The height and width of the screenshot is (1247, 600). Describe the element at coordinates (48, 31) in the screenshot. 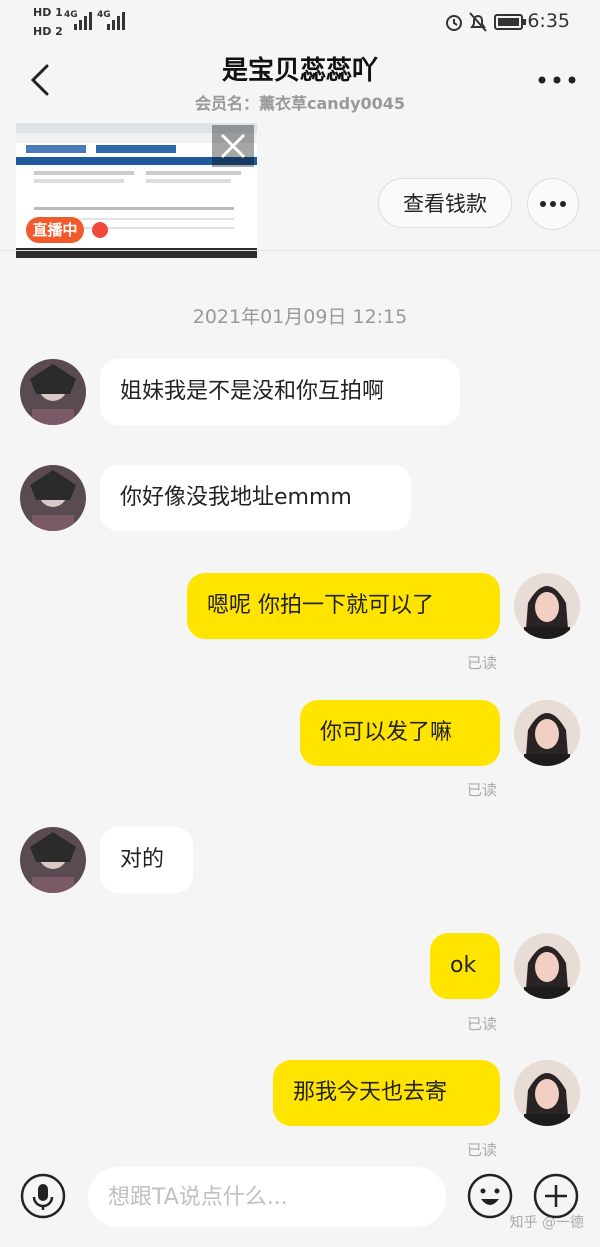

I see `sim2-label: HD 2` at that location.